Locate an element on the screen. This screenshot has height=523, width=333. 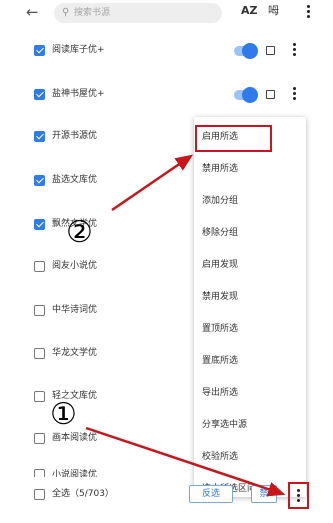
annotation-step-two: ② is located at coordinates (79, 232).